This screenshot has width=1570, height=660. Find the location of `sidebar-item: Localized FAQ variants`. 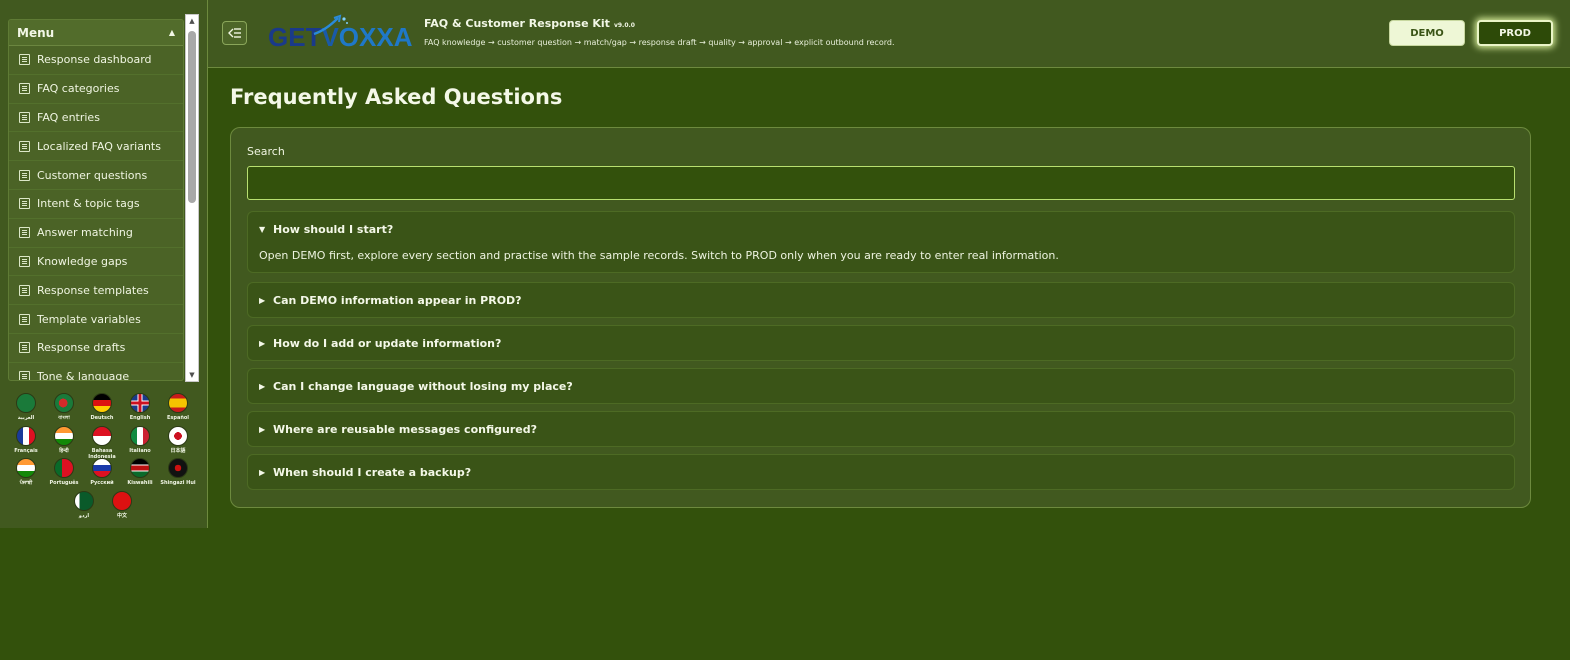

sidebar-item: Localized FAQ variants is located at coordinates (96, 147).